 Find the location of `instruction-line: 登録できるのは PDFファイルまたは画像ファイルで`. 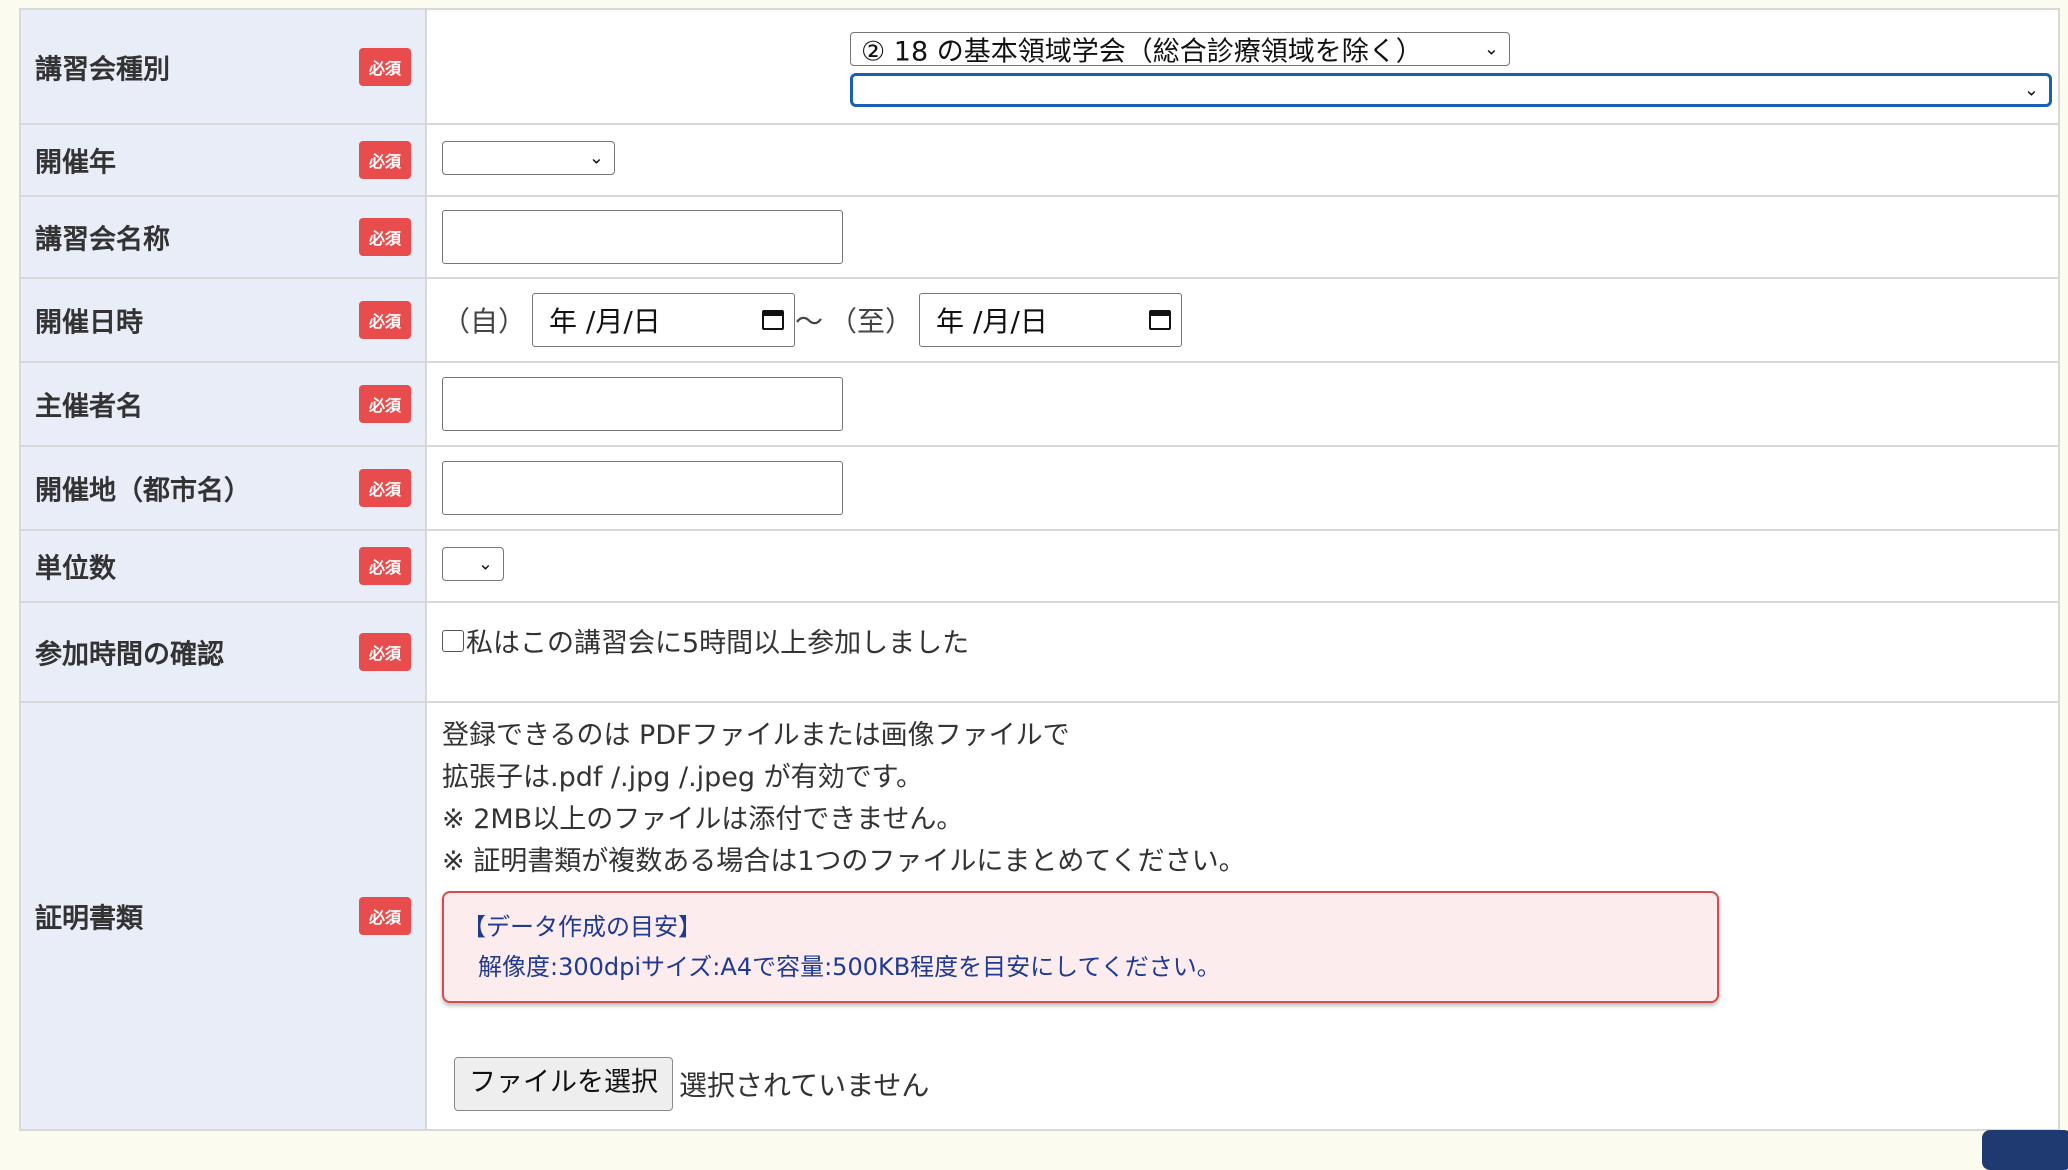

instruction-line: 登録できるのは PDFファイルまたは画像ファイルで is located at coordinates (756, 735).